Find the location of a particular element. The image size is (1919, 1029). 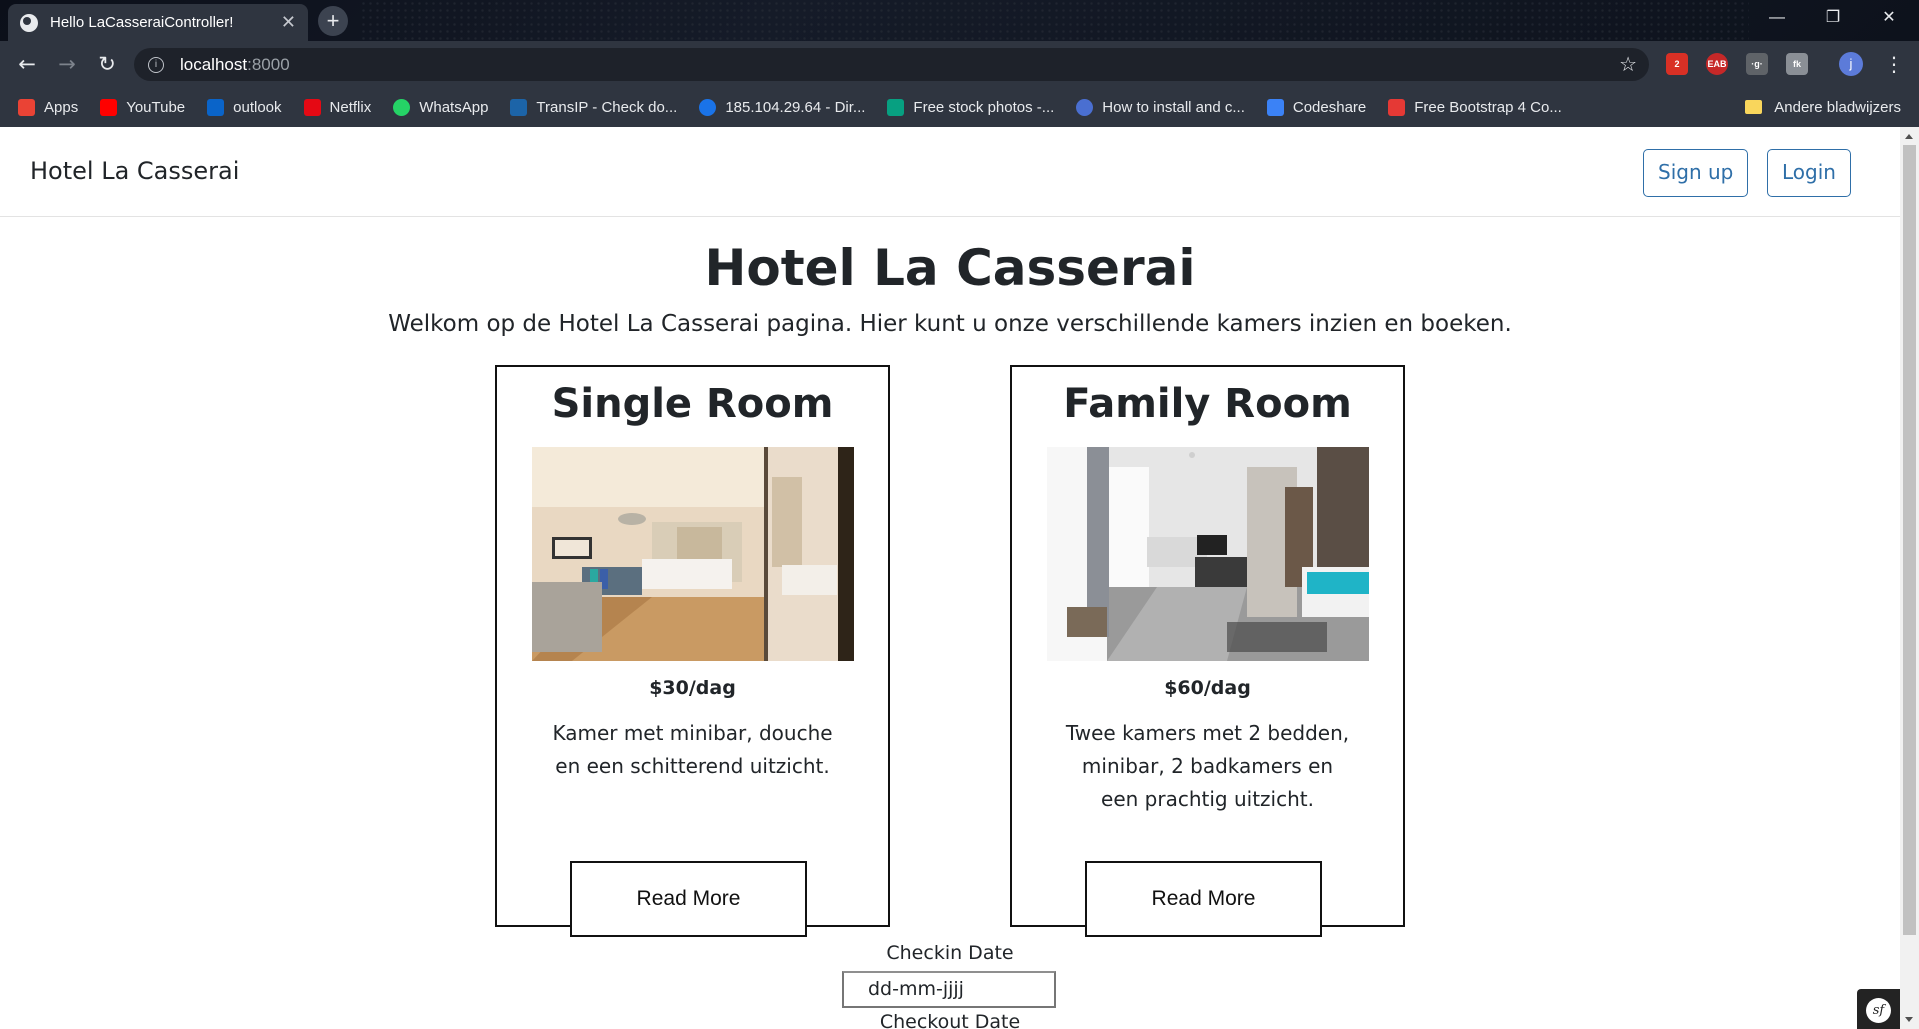

youtube-icon is located at coordinates (109, 107).